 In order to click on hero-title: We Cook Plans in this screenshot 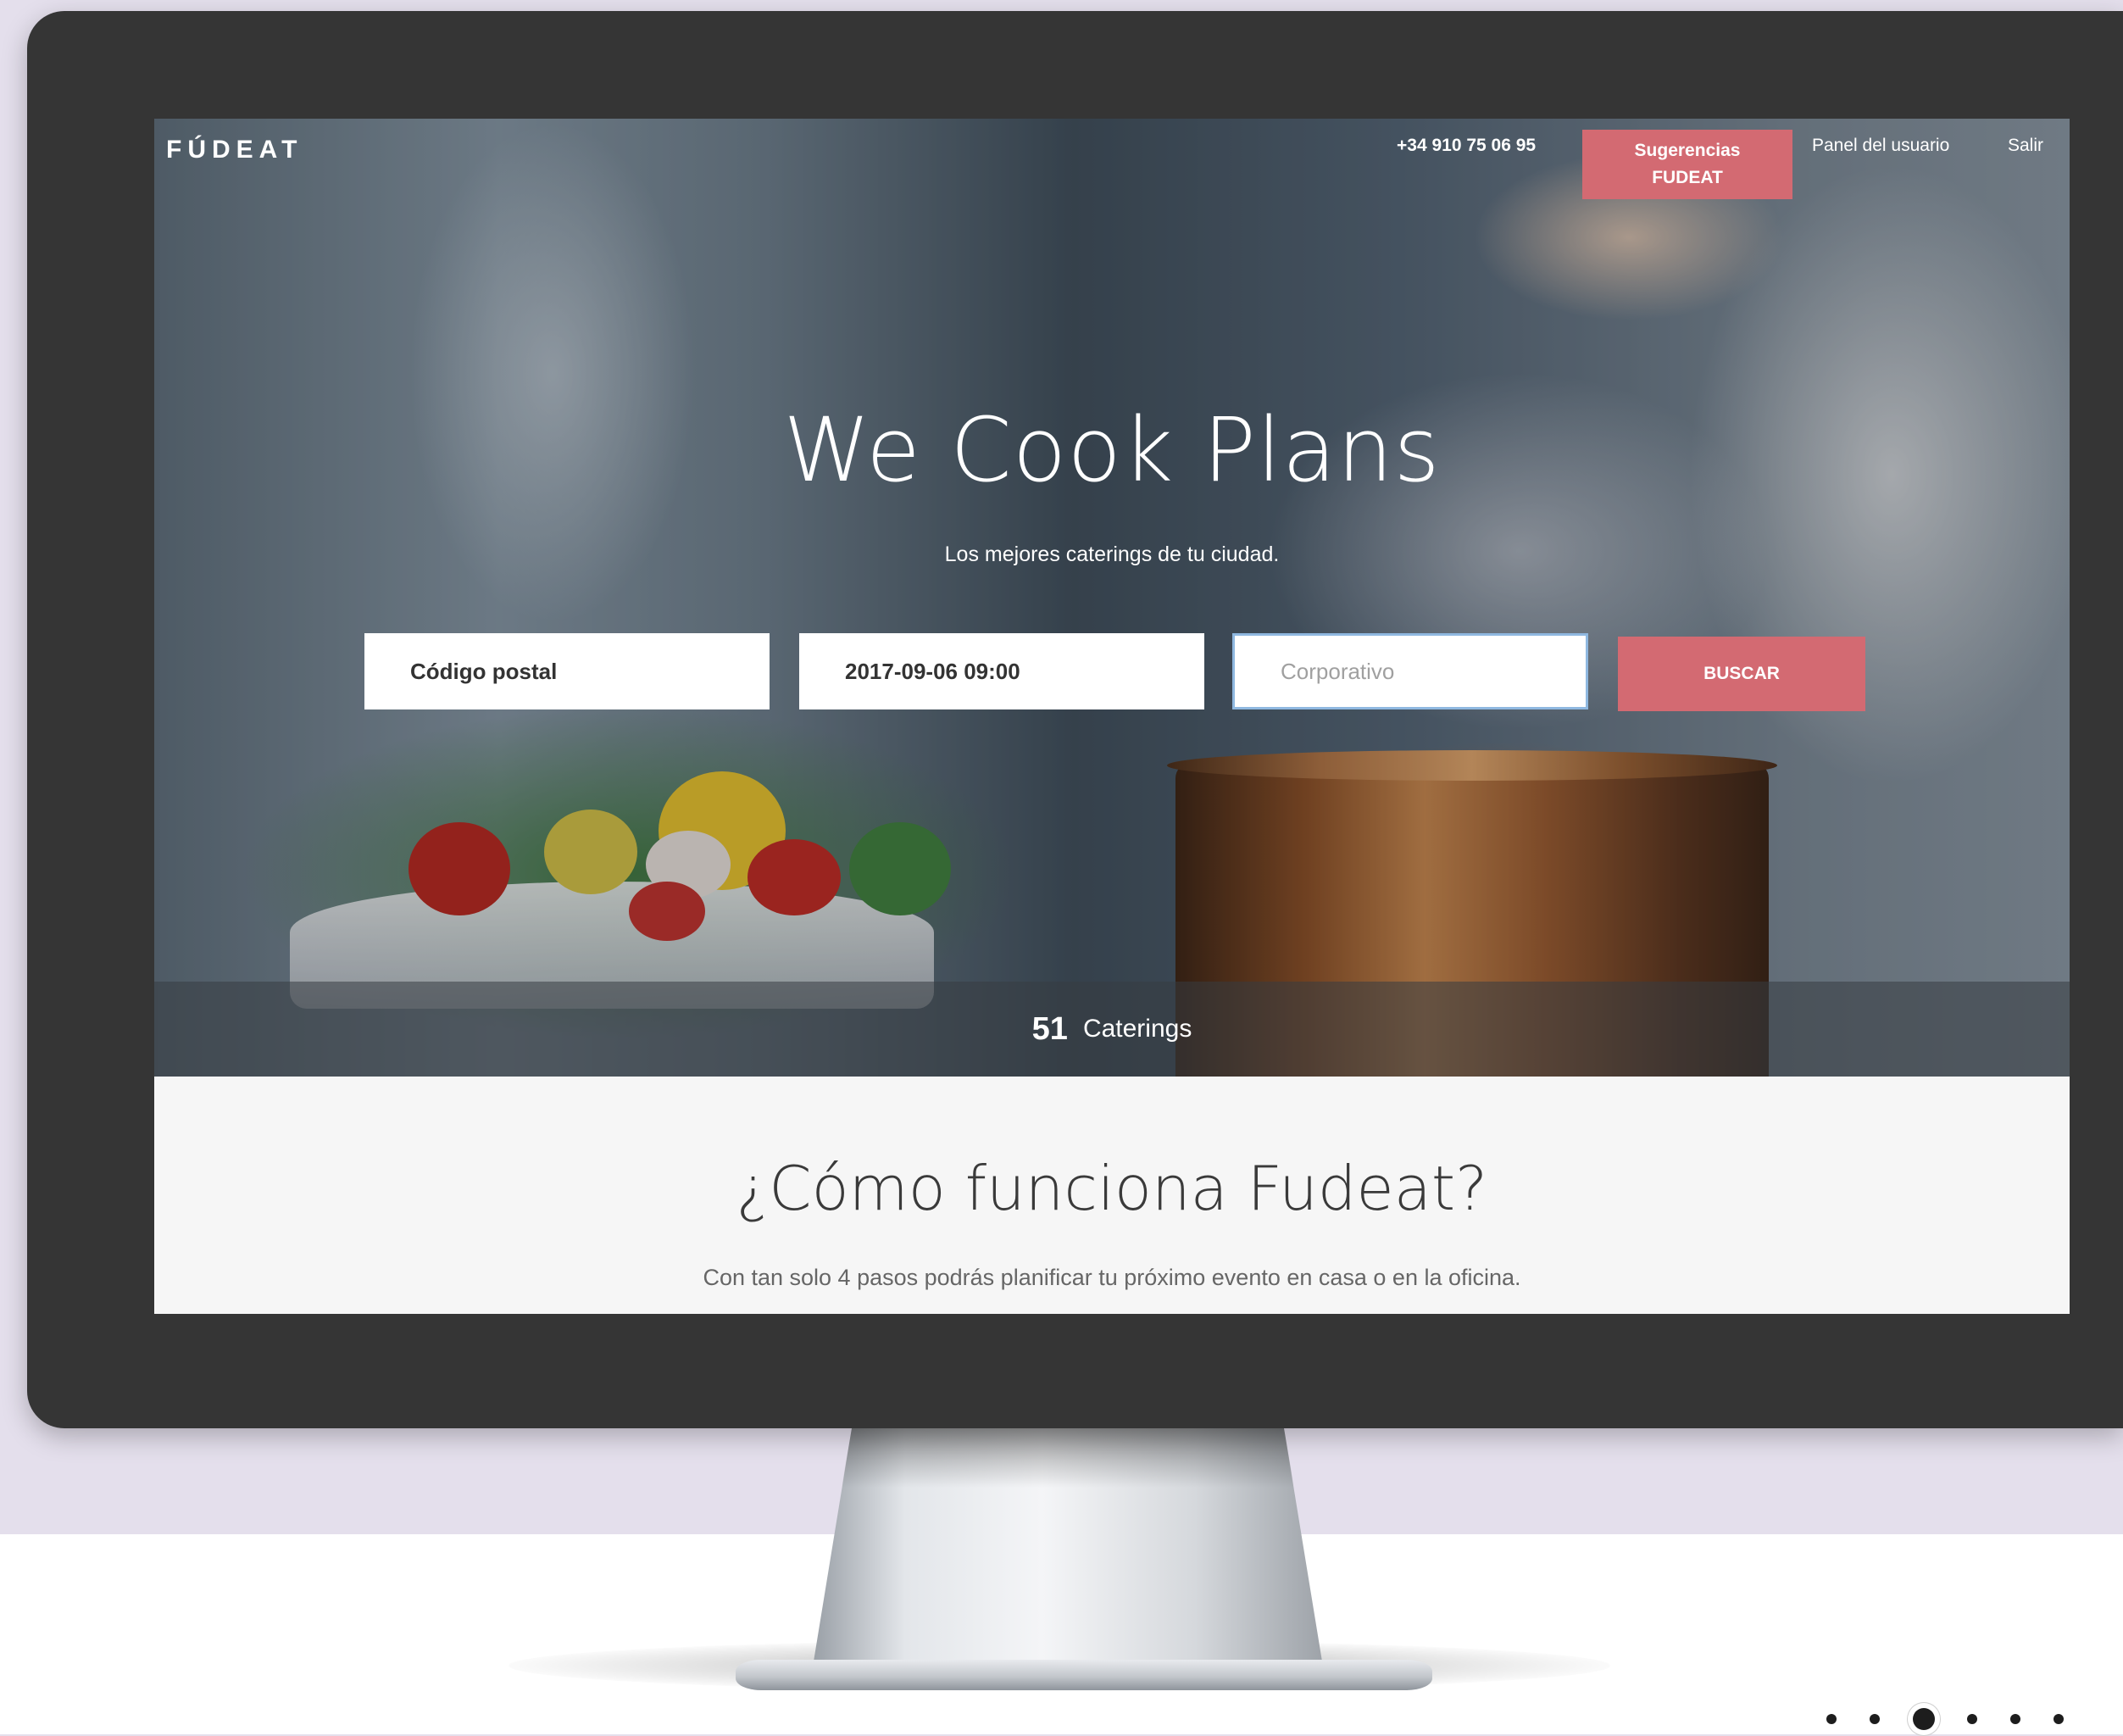, I will do `click(1112, 450)`.